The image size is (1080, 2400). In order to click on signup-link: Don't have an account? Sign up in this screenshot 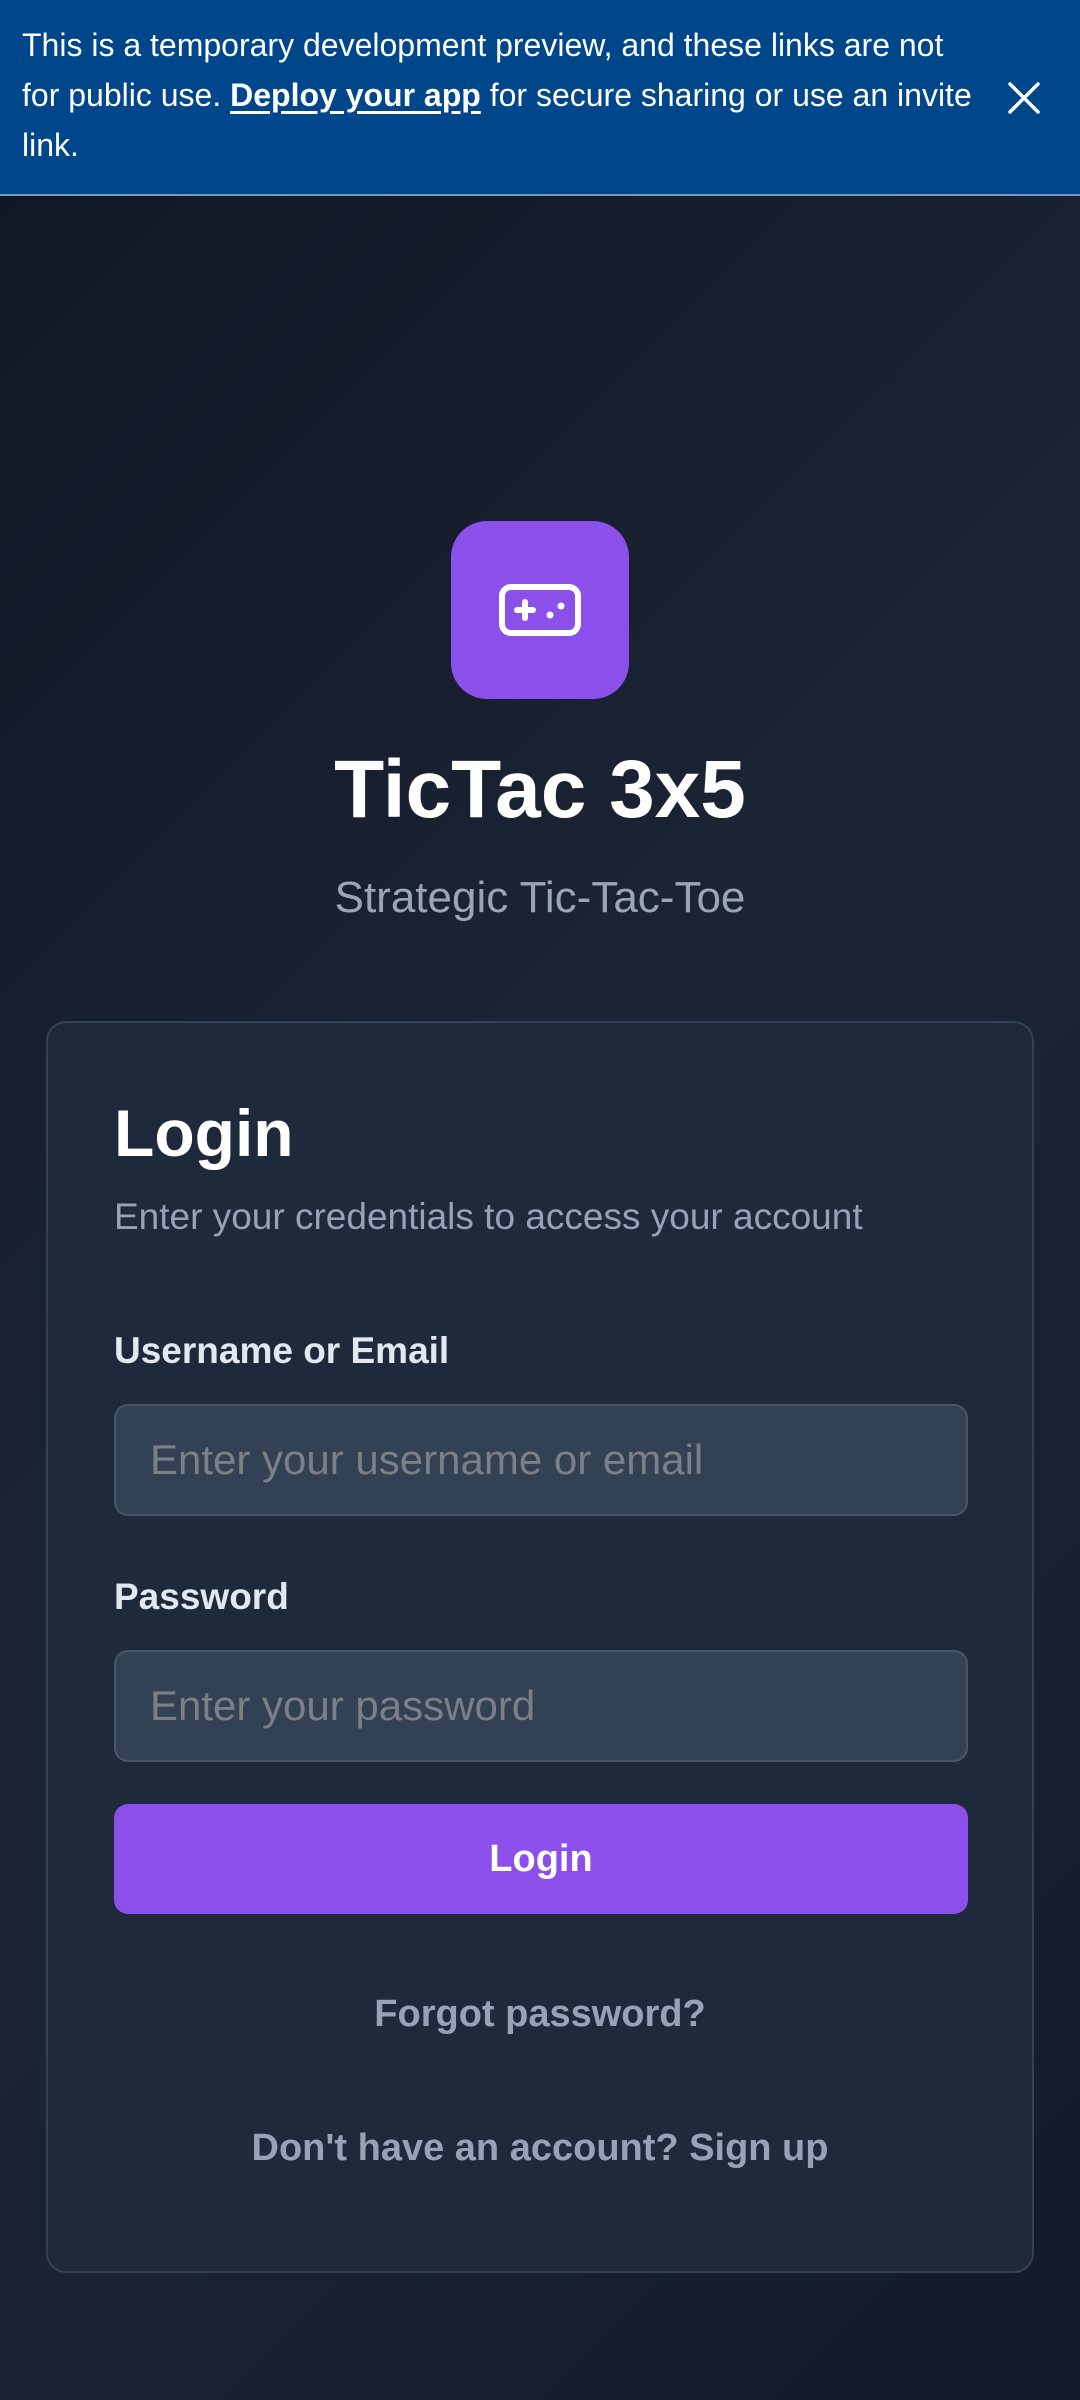, I will do `click(540, 2148)`.